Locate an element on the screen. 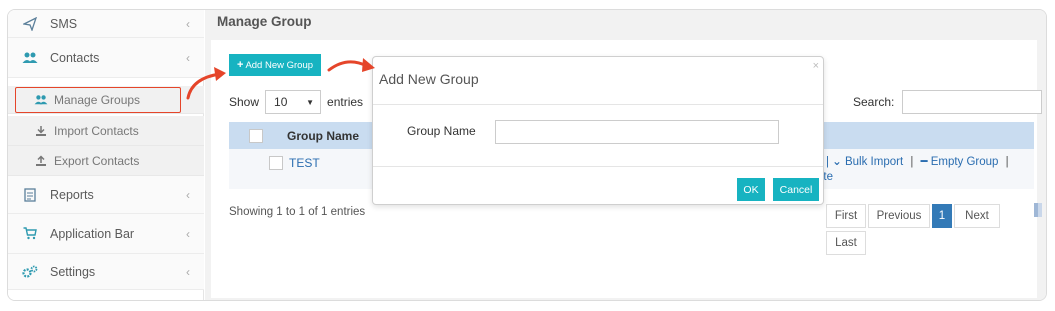 The width and height of the screenshot is (1055, 311). entries-length-control: Show 10 ▼ entries is located at coordinates (296, 102).